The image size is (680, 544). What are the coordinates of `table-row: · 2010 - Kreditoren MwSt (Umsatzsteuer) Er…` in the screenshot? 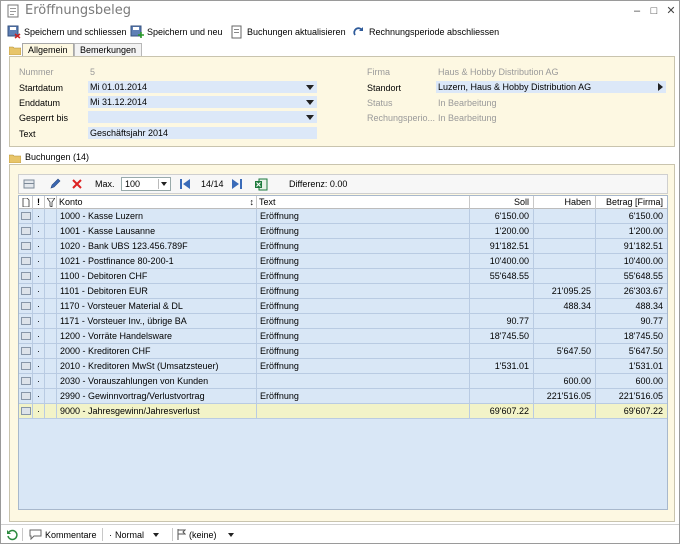 It's located at (343, 366).